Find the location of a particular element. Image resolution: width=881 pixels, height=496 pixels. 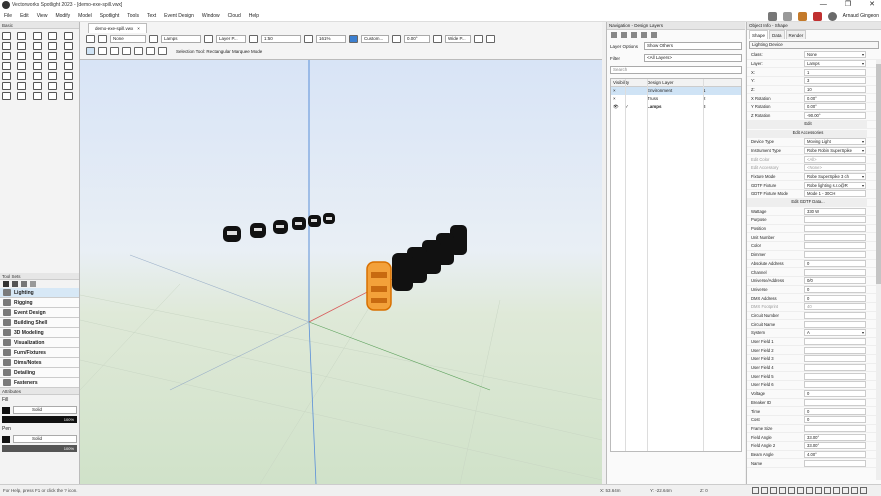

selected-fixture is located at coordinates (379, 286).